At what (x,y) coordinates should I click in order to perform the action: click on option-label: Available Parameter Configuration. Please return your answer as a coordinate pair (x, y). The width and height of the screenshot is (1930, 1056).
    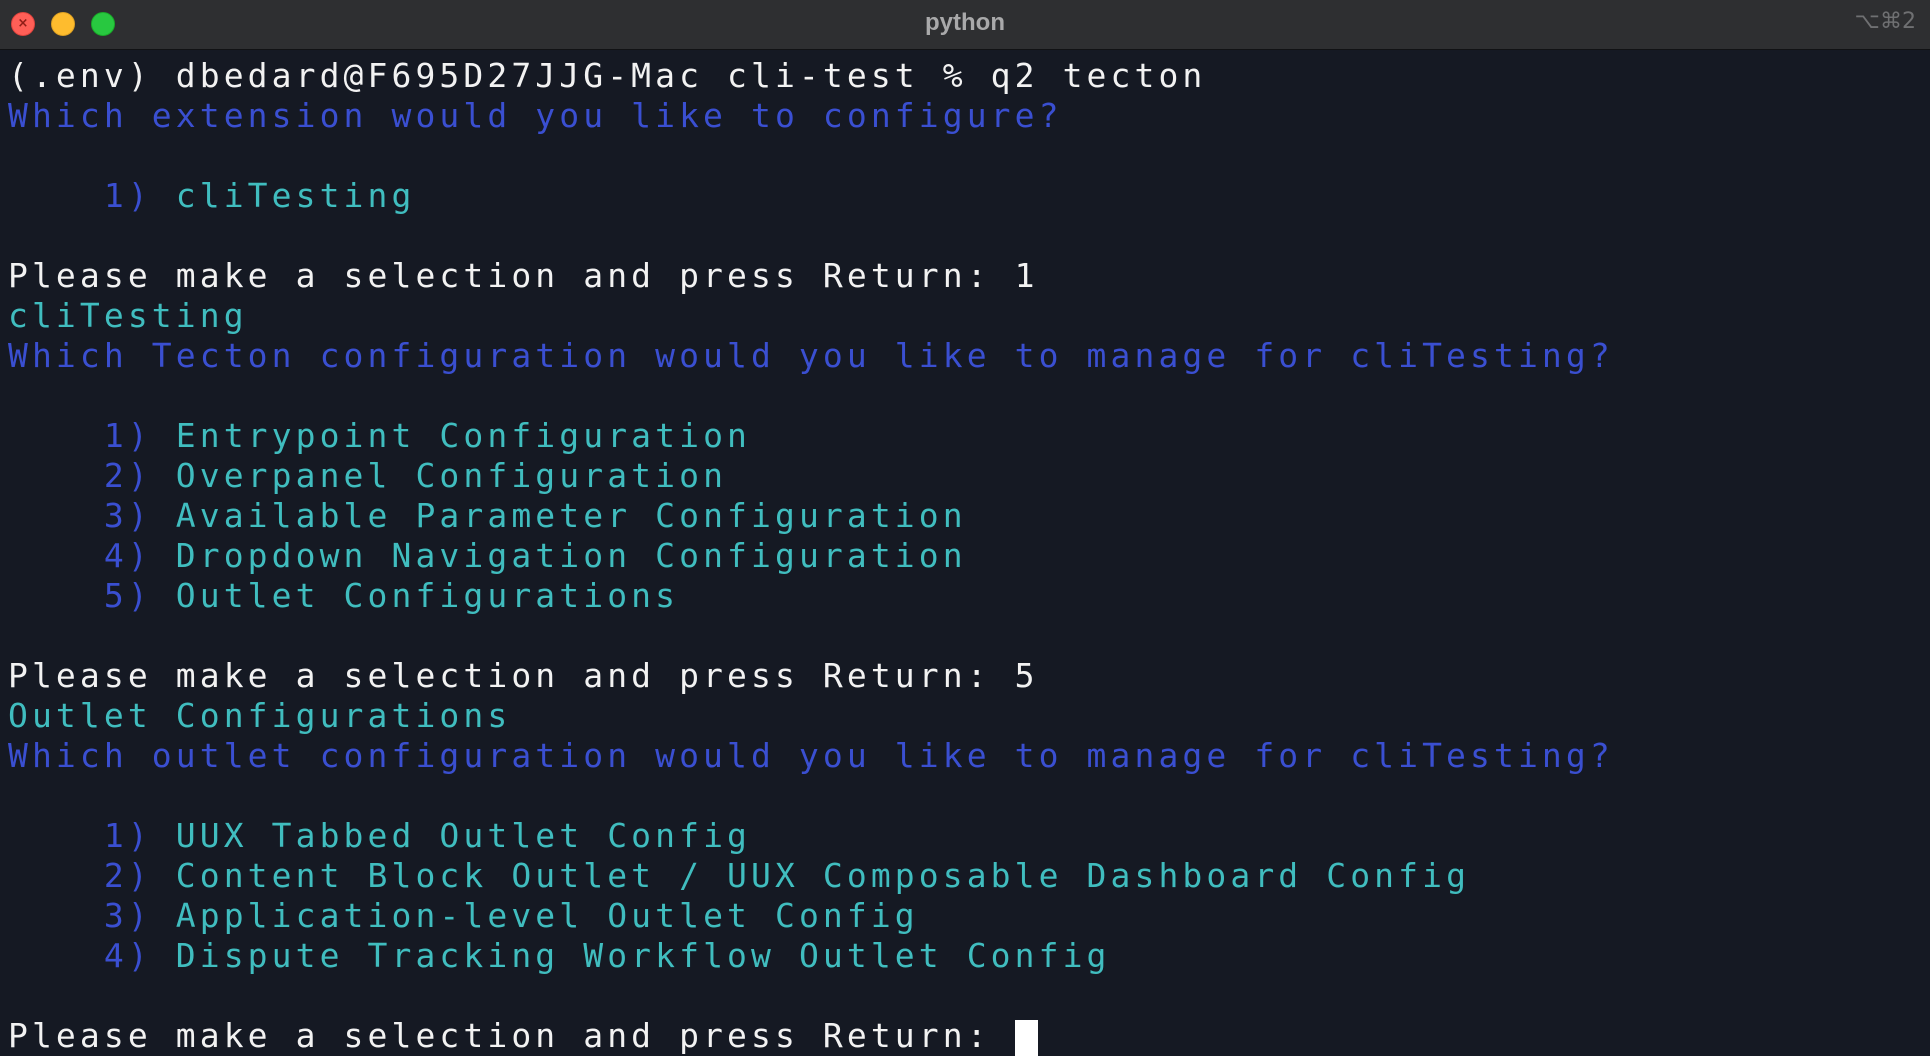
    Looking at the image, I should click on (571, 515).